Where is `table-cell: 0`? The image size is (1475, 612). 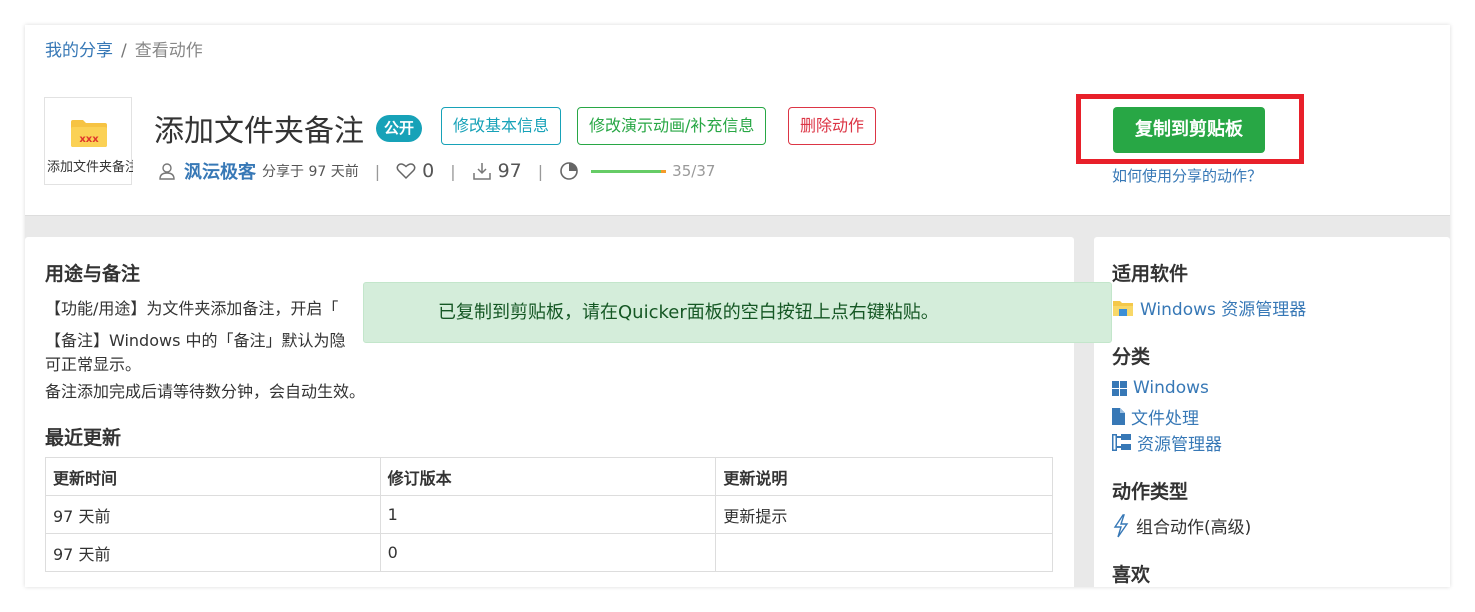 table-cell: 0 is located at coordinates (548, 552).